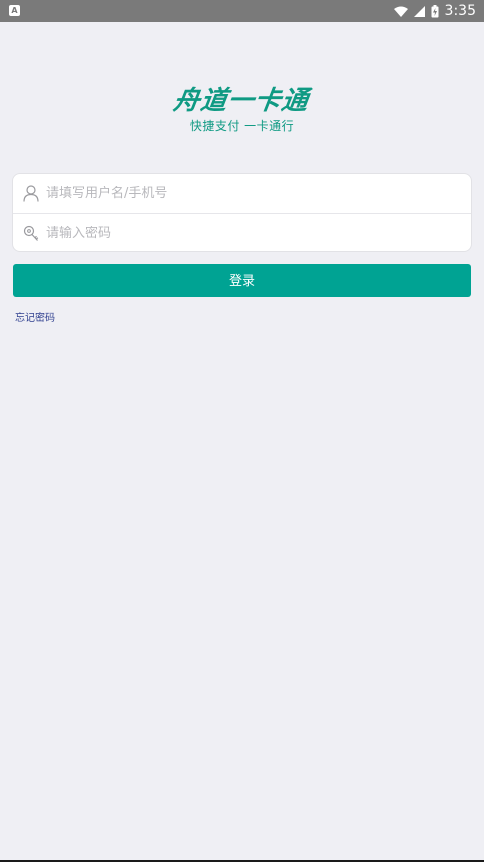 This screenshot has height=862, width=484. I want to click on key-icon, so click(31, 233).